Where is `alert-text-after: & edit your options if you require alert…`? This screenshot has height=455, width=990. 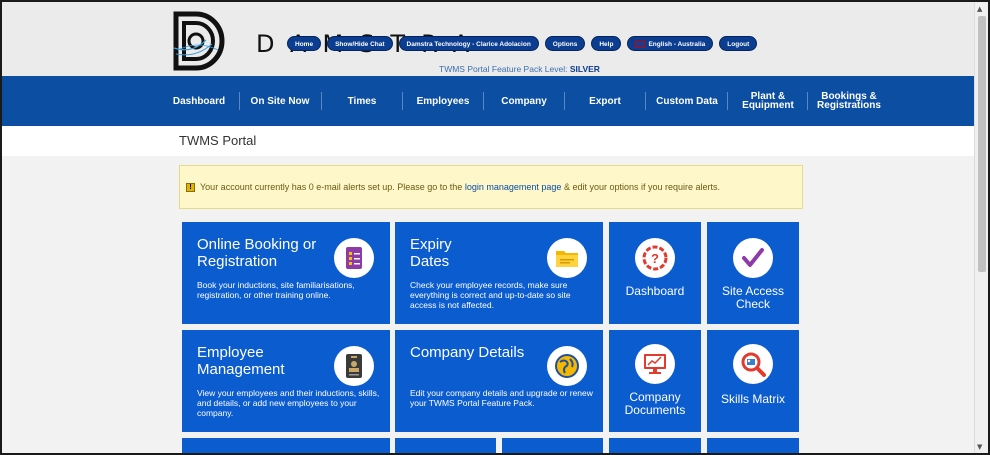
alert-text-after: & edit your options if you require alert… is located at coordinates (642, 187).